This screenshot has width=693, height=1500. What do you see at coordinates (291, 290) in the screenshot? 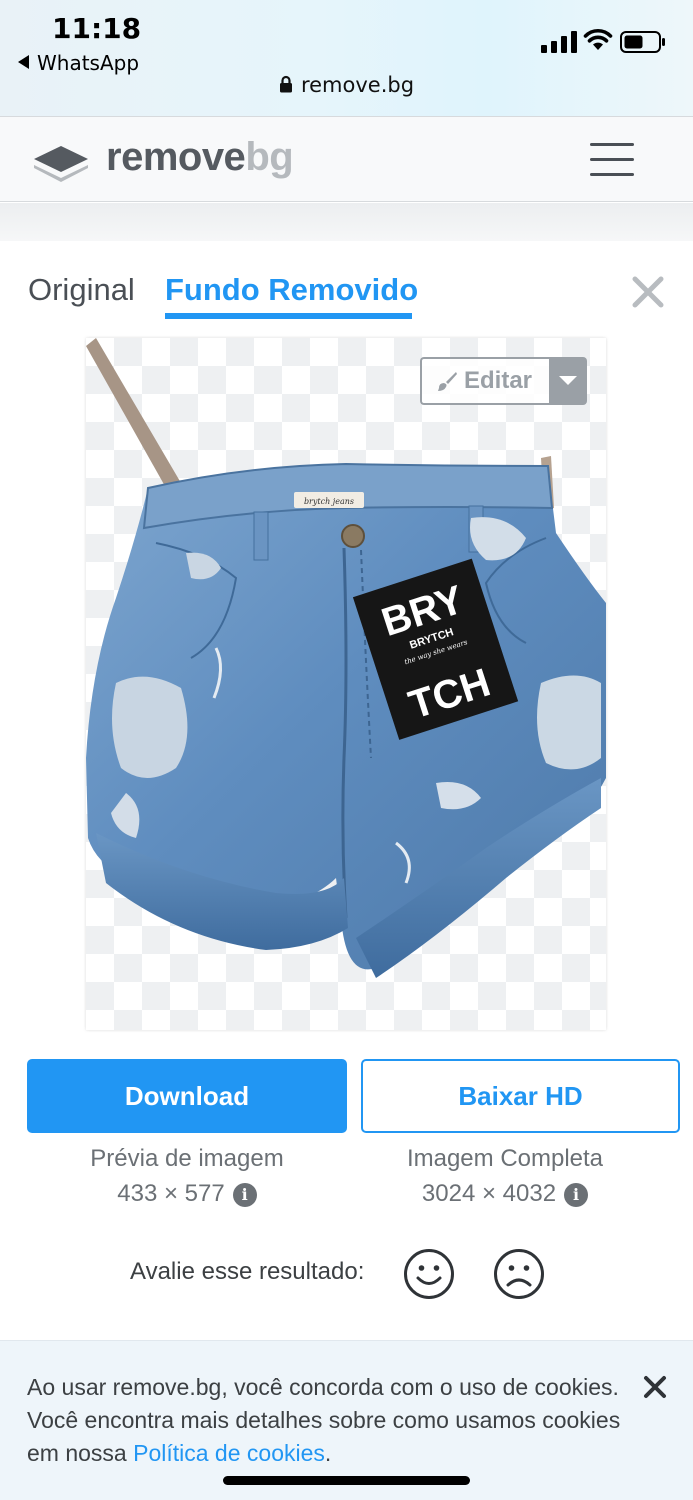
I see `tab-background-removed: Fundo Removido` at bounding box center [291, 290].